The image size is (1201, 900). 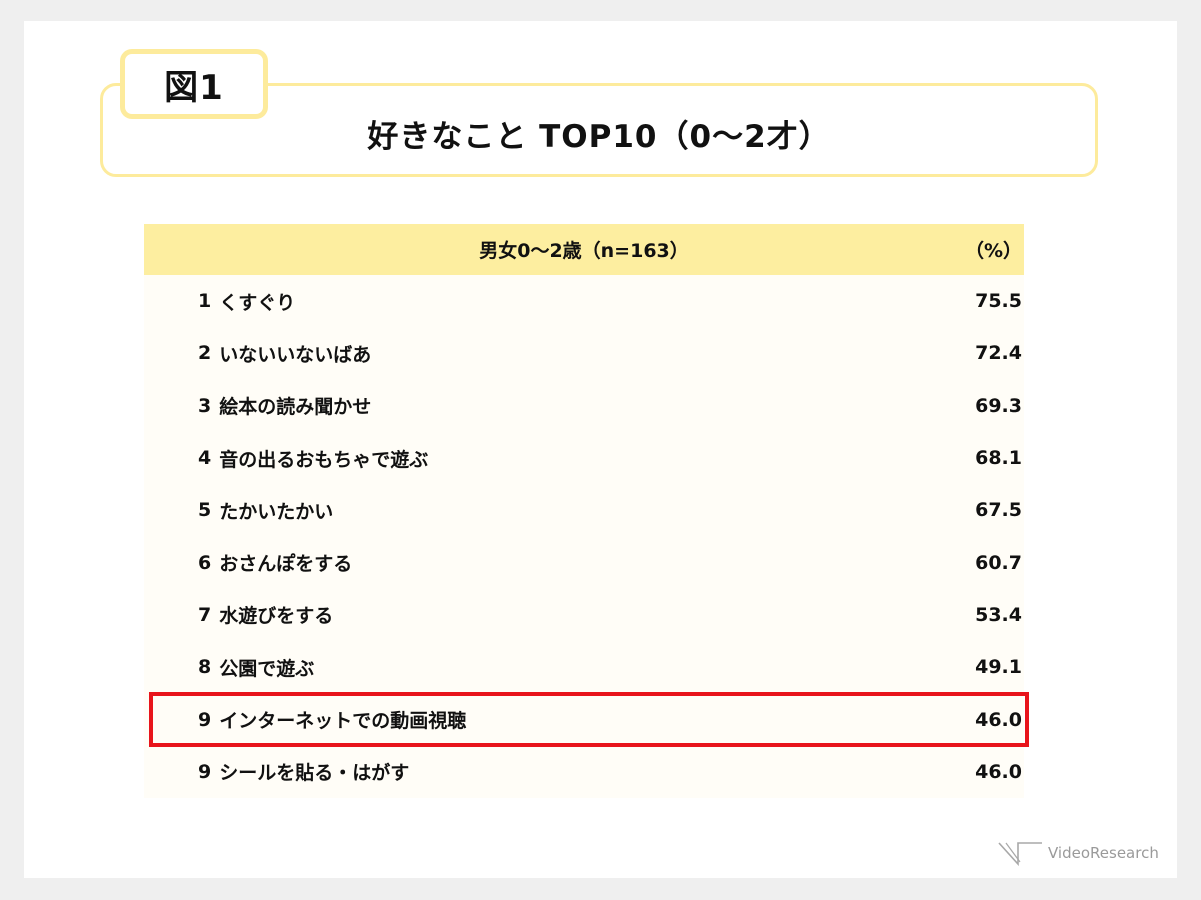 I want to click on unit-label: （%）, so click(x=993, y=251).